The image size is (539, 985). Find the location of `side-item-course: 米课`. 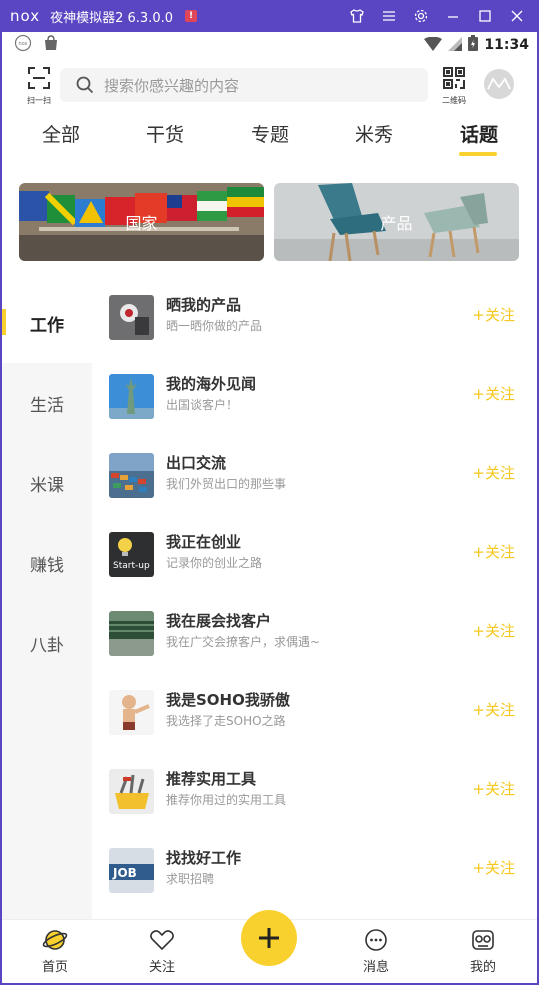

side-item-course: 米课 is located at coordinates (47, 483).